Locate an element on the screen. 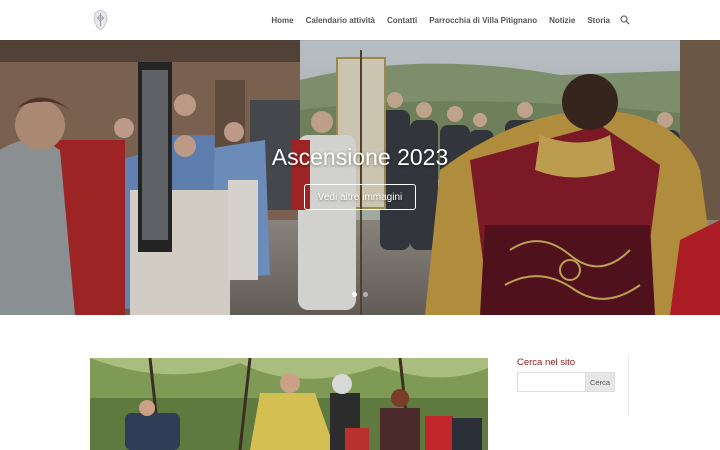 This screenshot has height=450, width=720. hero-title: Ascensione 2023 is located at coordinates (360, 157).